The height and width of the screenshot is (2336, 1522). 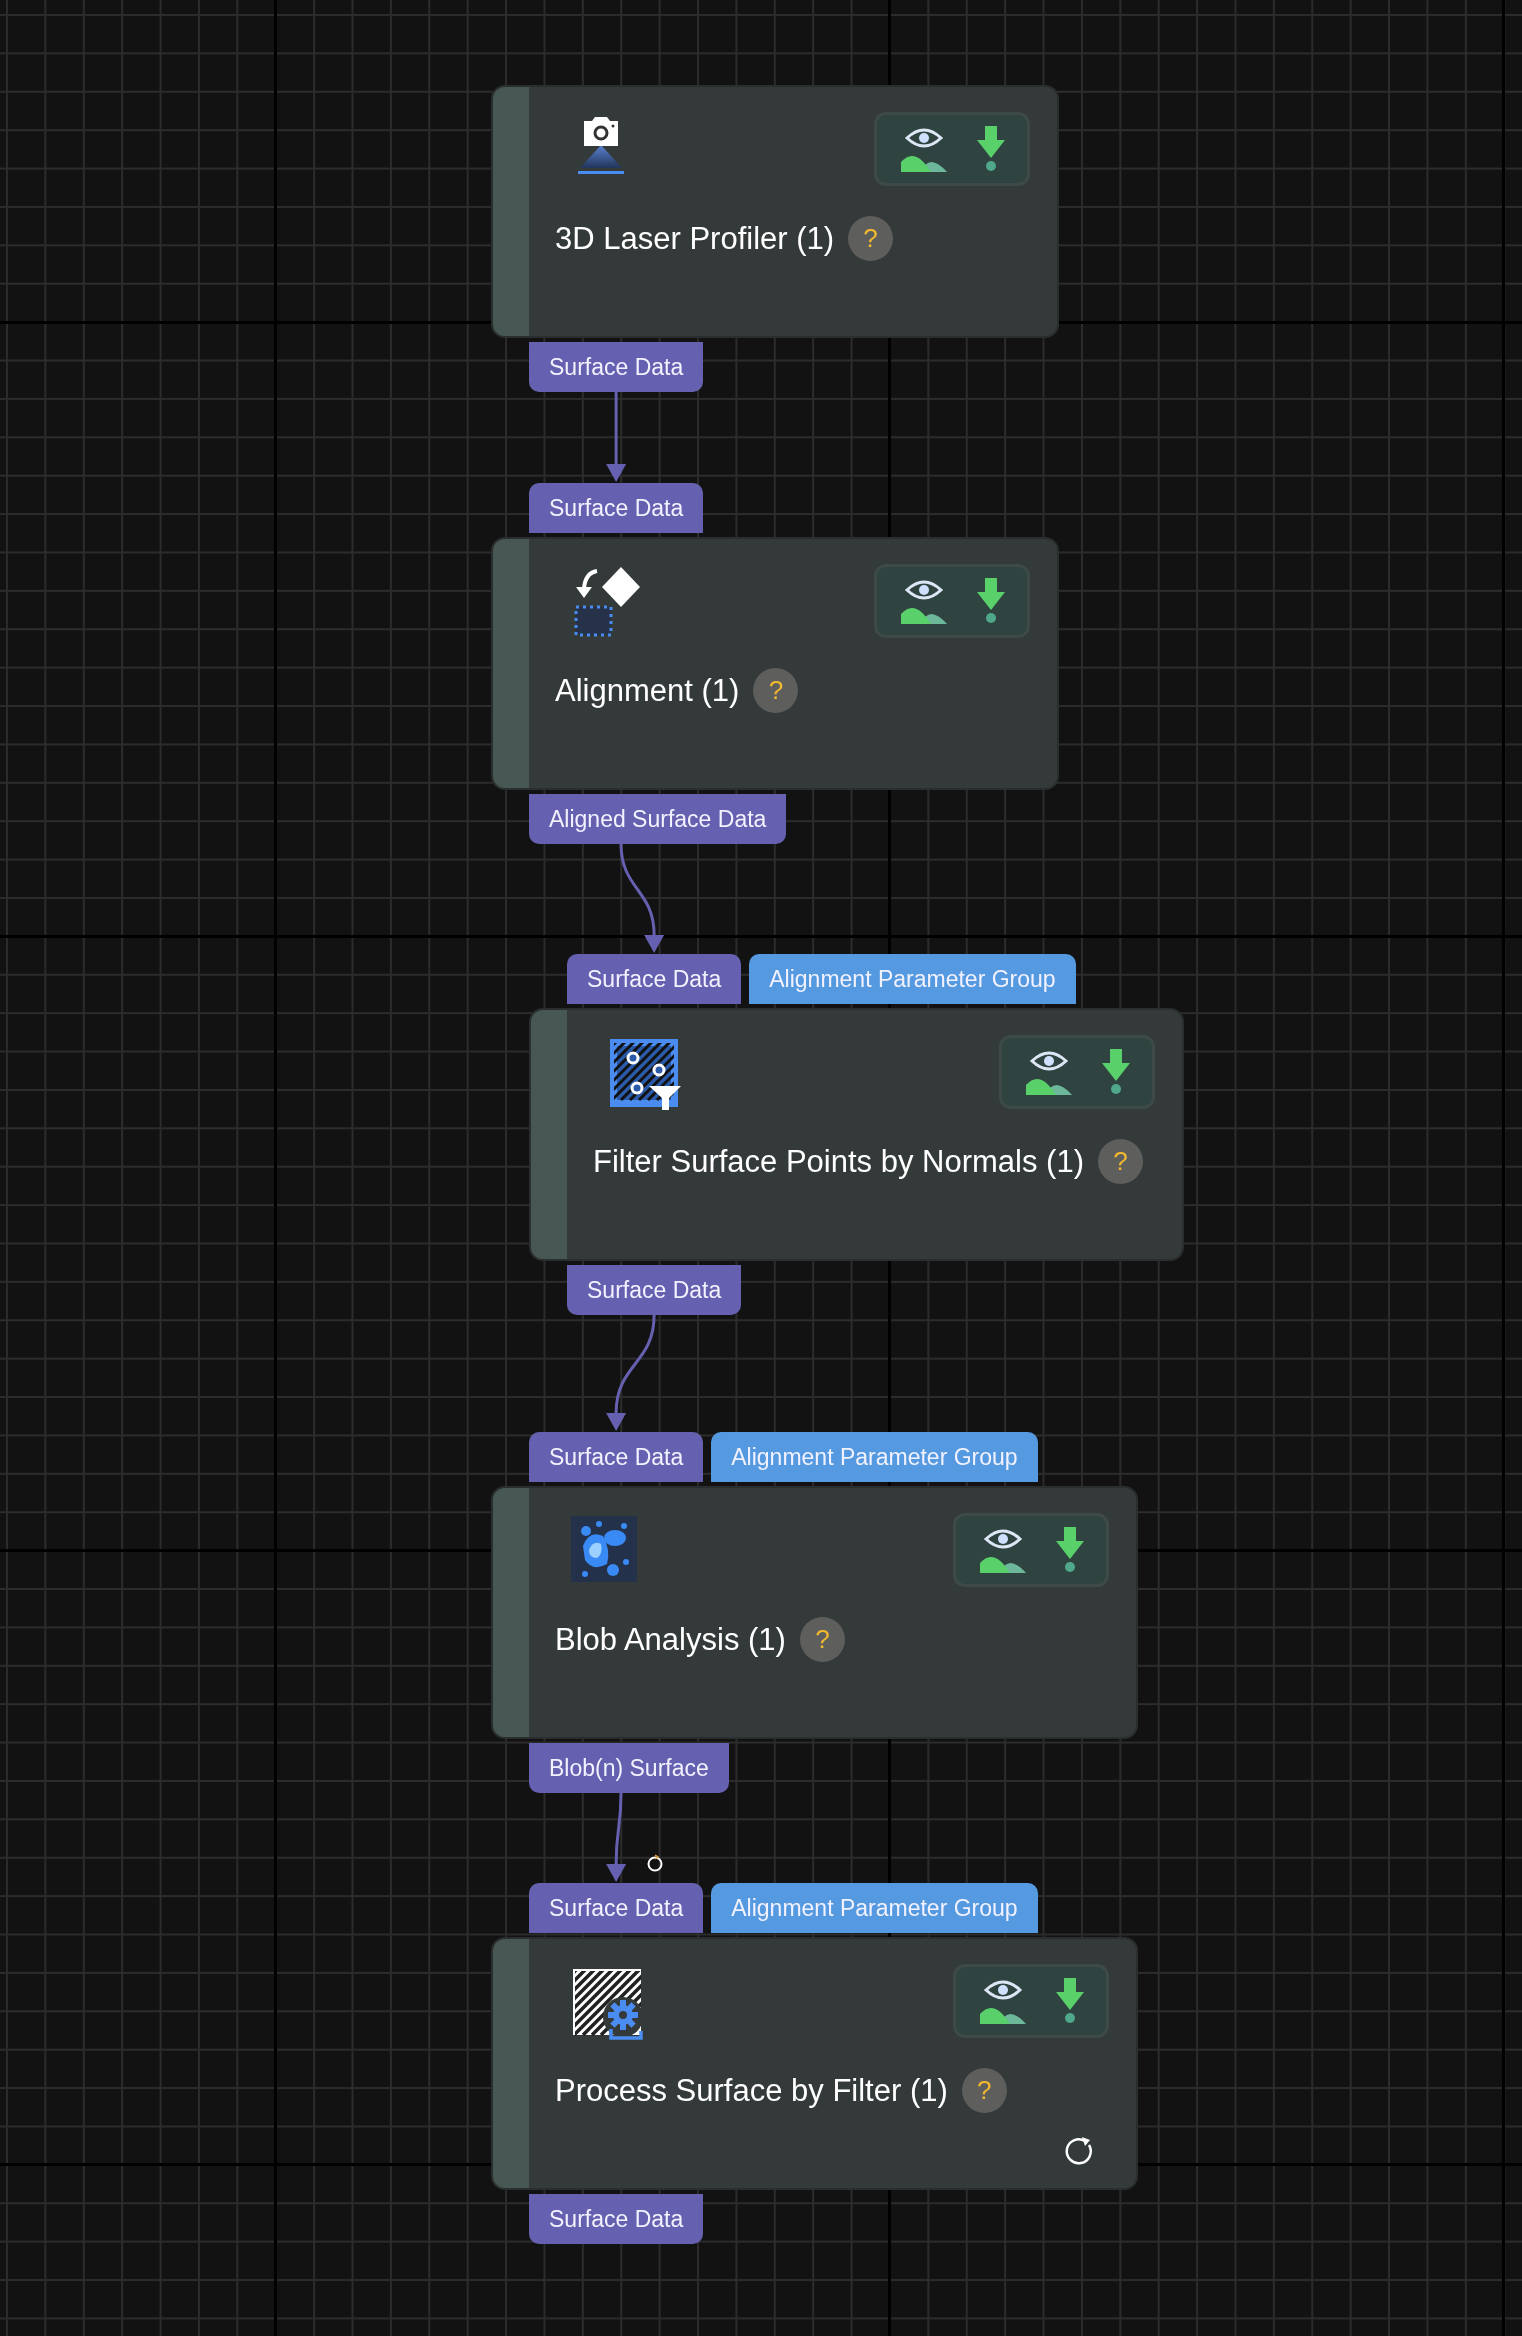 I want to click on node-card: Filter Surface Points by Normals (1) ?, so click(x=856, y=1134).